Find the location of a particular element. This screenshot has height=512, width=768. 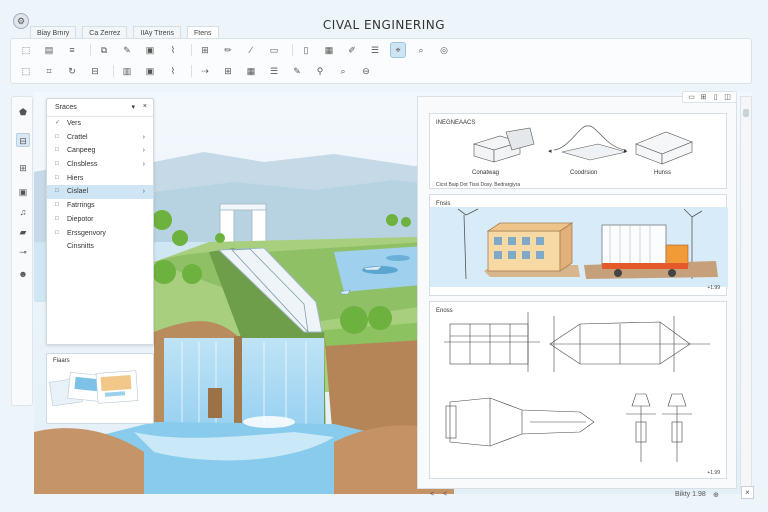

layer-item: □ Clnsbless › is located at coordinates (100, 165).